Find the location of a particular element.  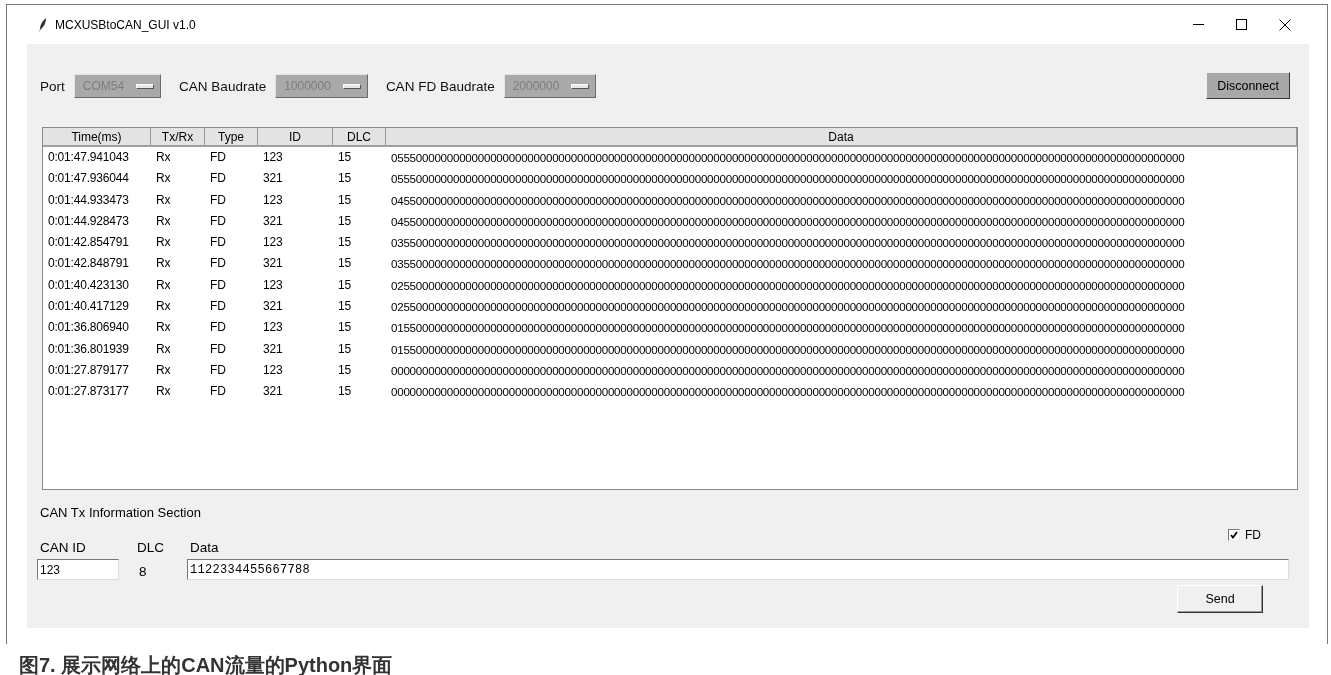

disconnect-button: Disconnect is located at coordinates (1248, 85).